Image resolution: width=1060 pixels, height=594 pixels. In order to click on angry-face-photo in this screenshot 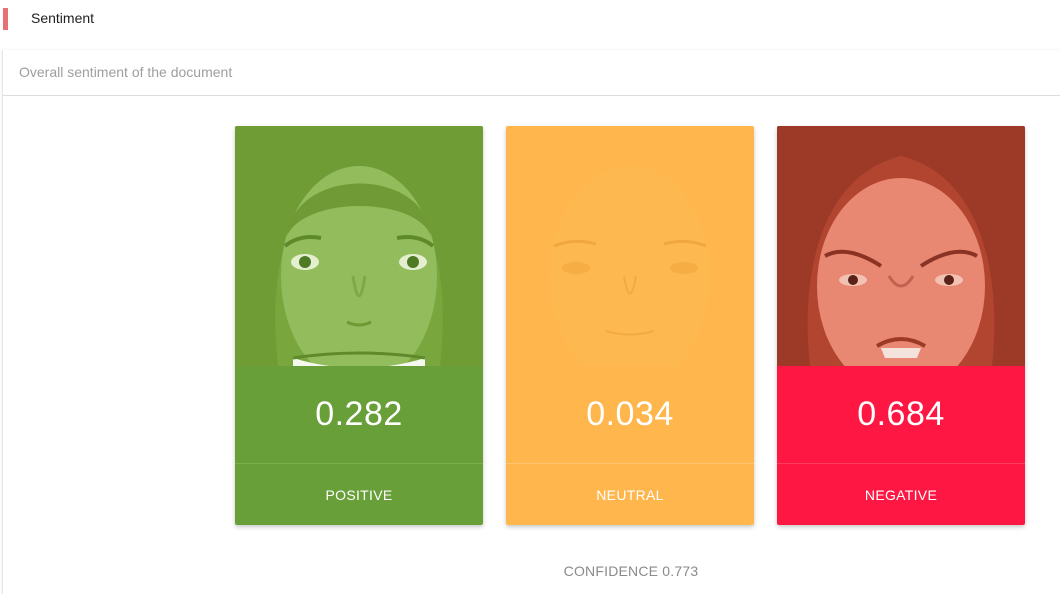, I will do `click(901, 246)`.